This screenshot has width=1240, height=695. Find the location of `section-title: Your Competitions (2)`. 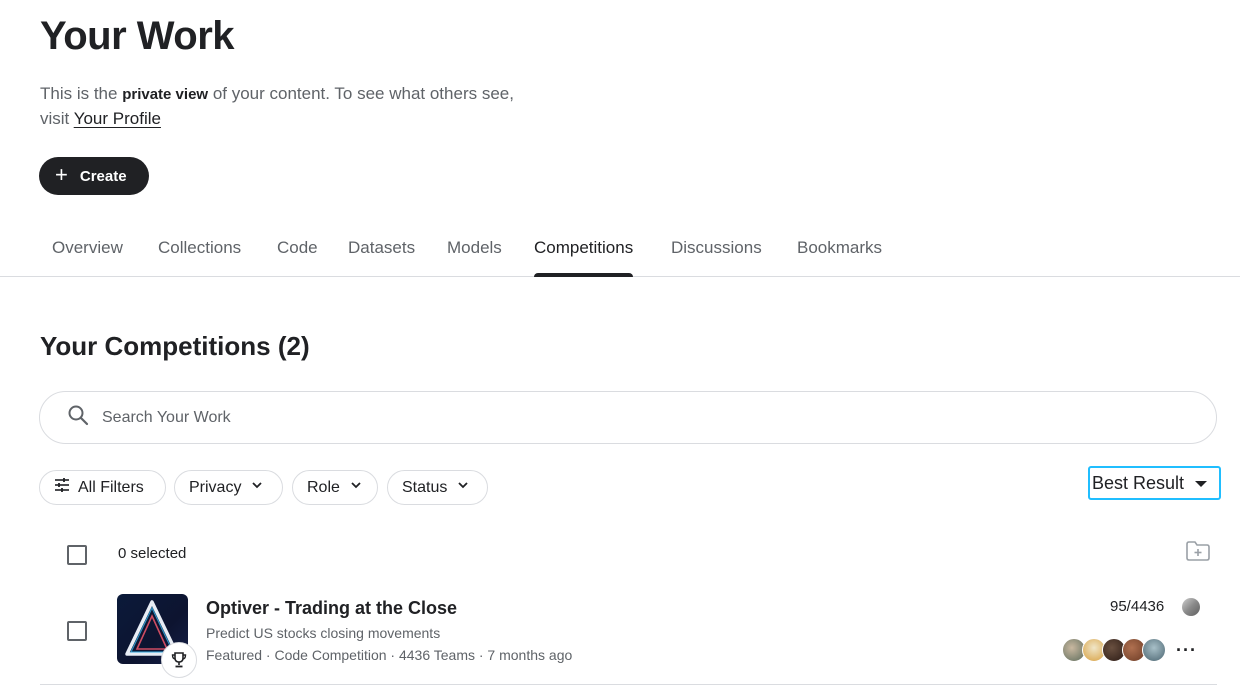

section-title: Your Competitions (2) is located at coordinates (175, 346).